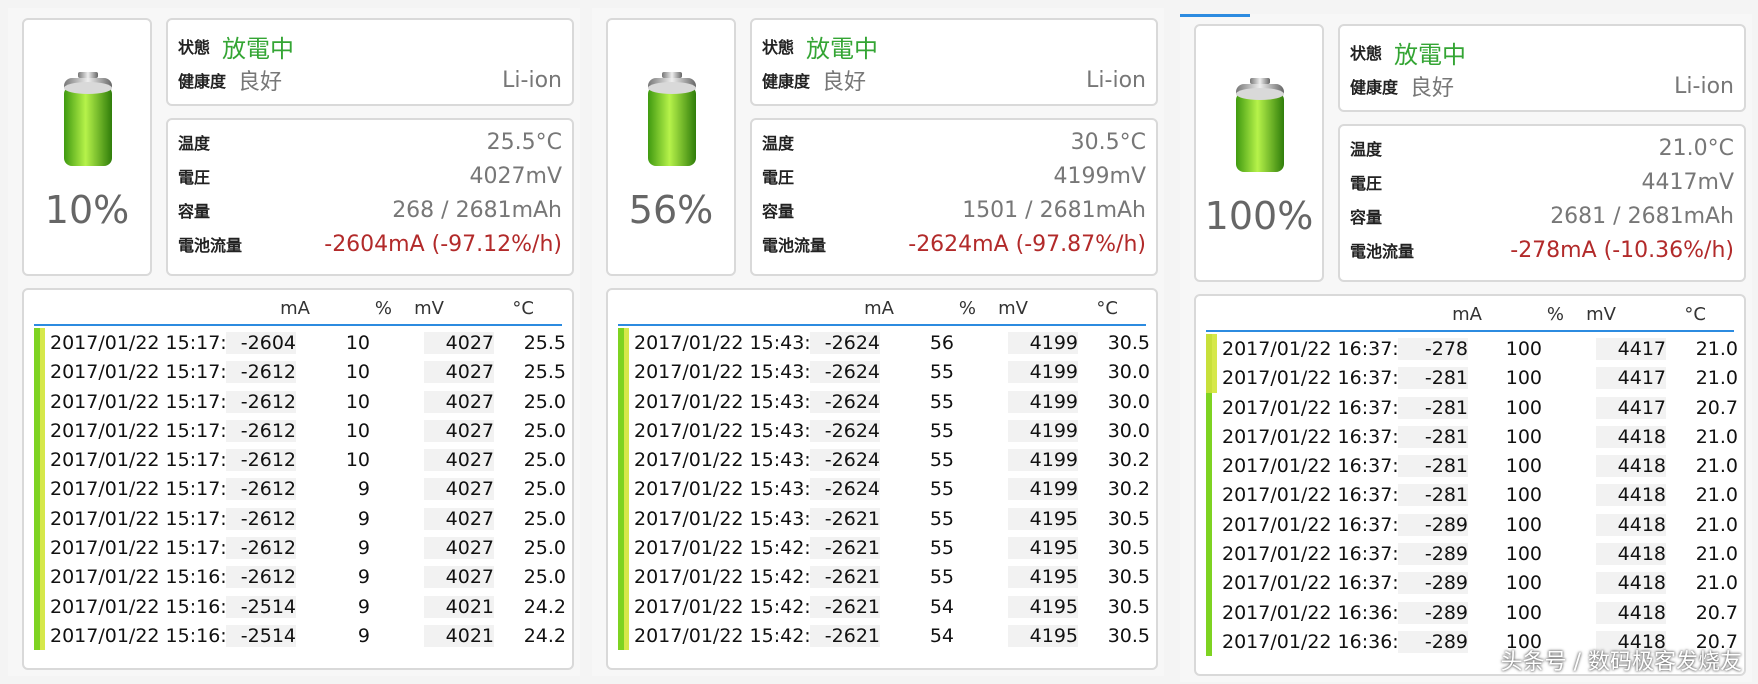  What do you see at coordinates (1631, 378) in the screenshot?
I see `row-voltage: 4417` at bounding box center [1631, 378].